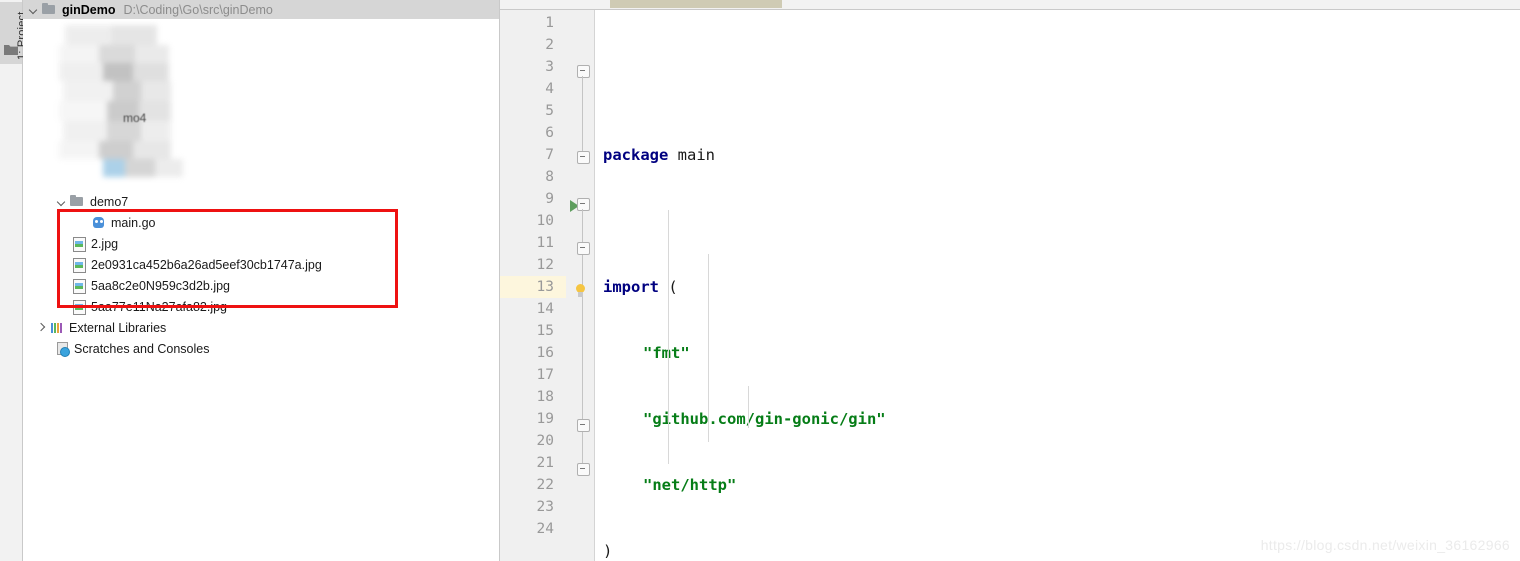 Image resolution: width=1520 pixels, height=561 pixels. Describe the element at coordinates (1057, 155) in the screenshot. I see `code-line-1: package main` at that location.